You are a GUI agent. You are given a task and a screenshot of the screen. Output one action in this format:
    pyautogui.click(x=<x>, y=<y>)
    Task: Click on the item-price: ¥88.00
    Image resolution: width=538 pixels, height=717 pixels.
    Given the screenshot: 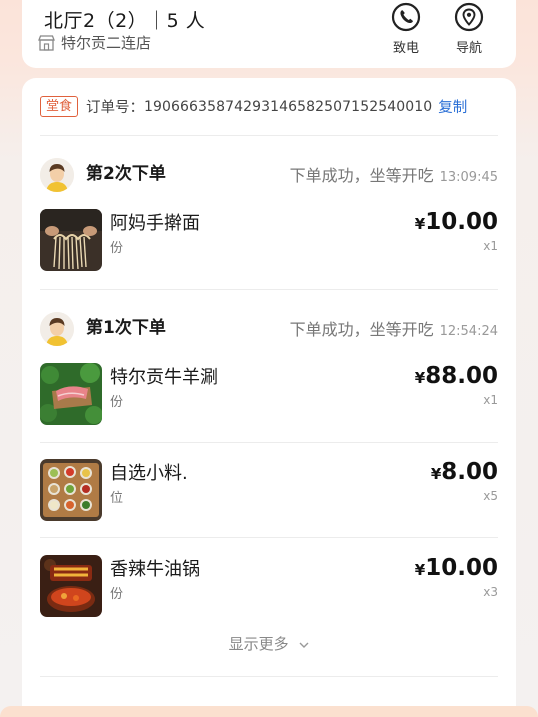 What is the action you would take?
    pyautogui.click(x=456, y=376)
    